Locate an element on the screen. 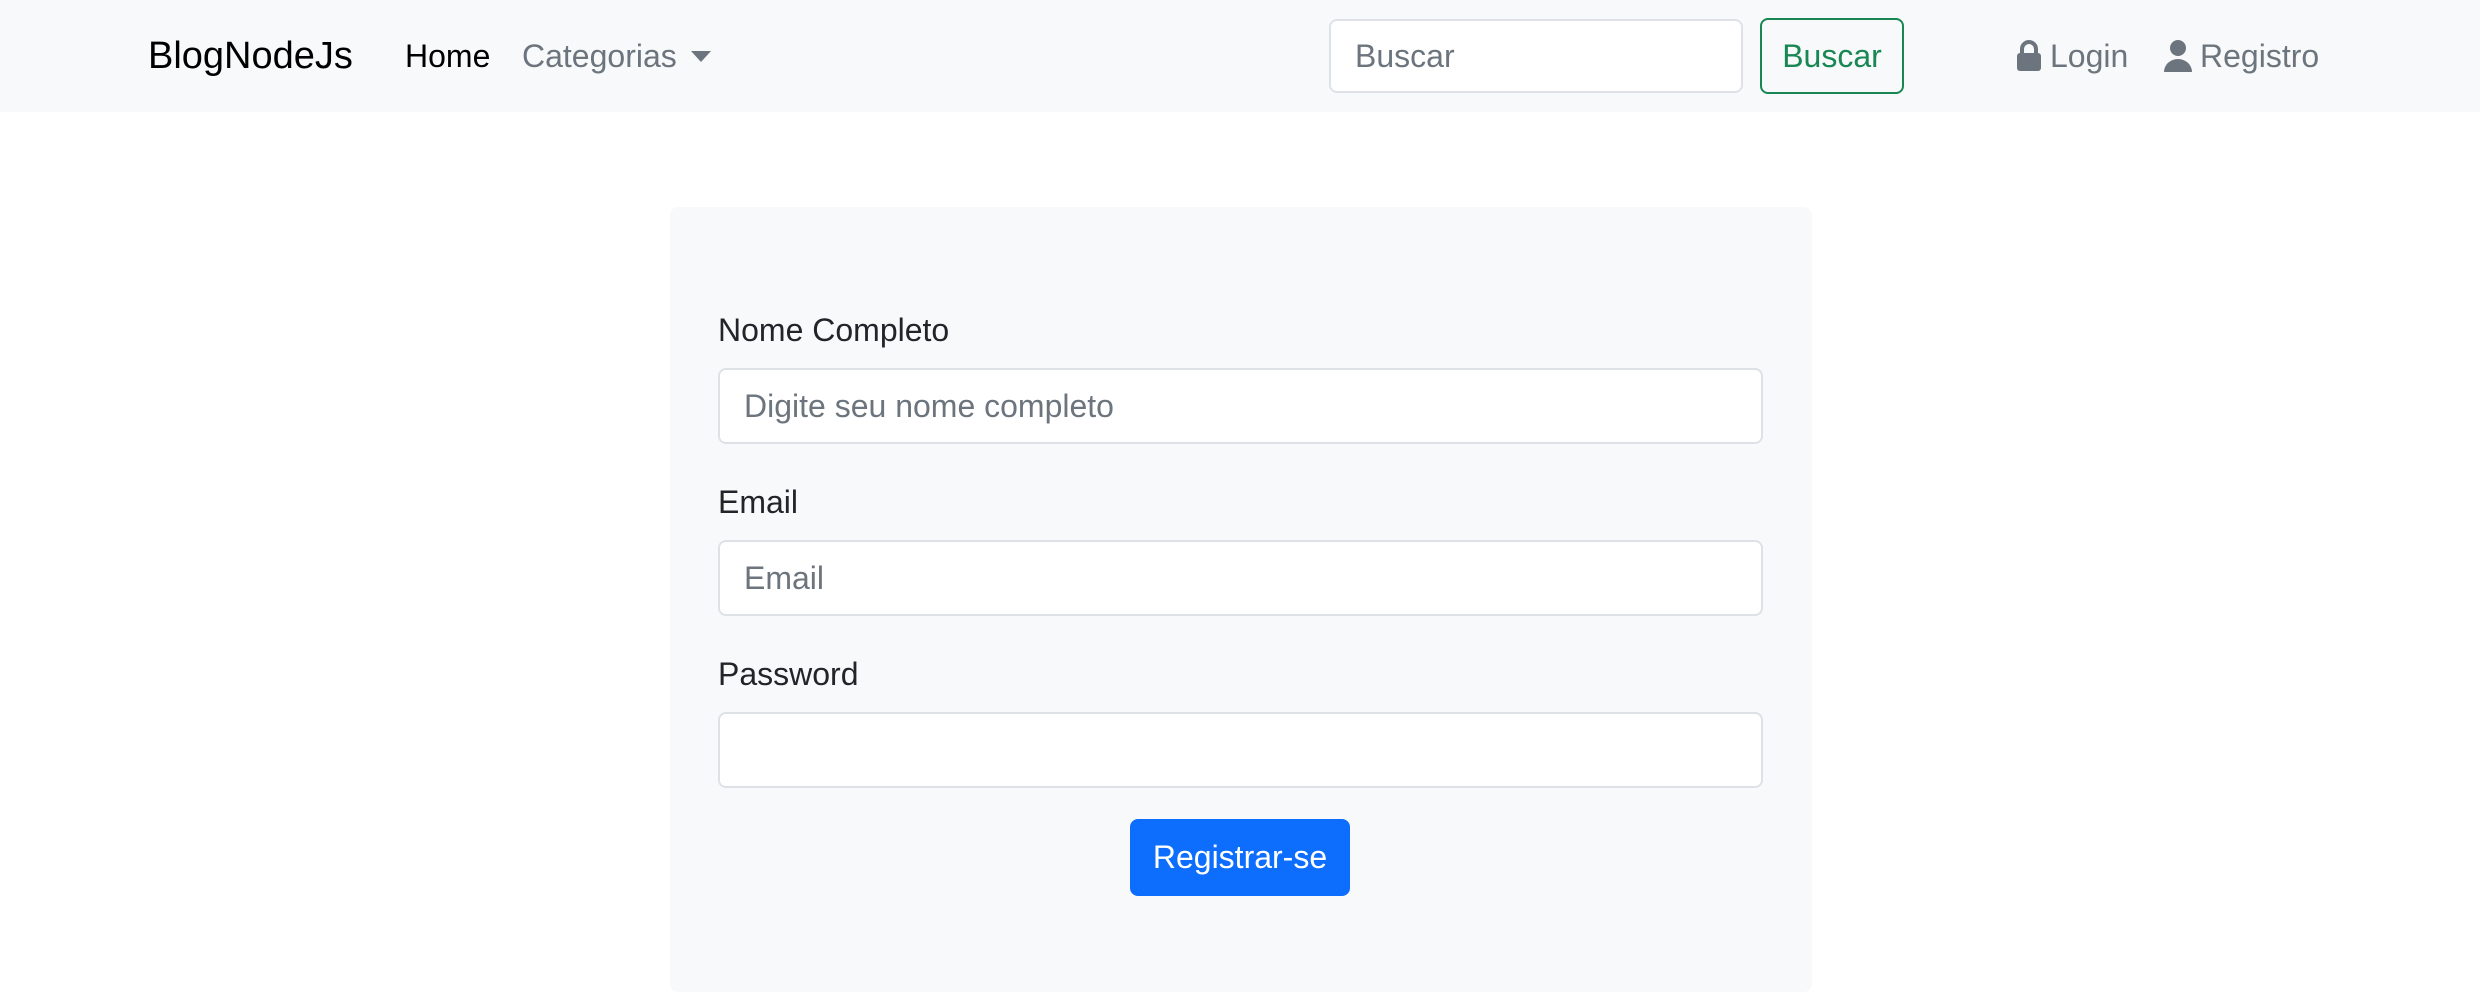  nav-categories-dropdown: Categorias is located at coordinates (616, 56).